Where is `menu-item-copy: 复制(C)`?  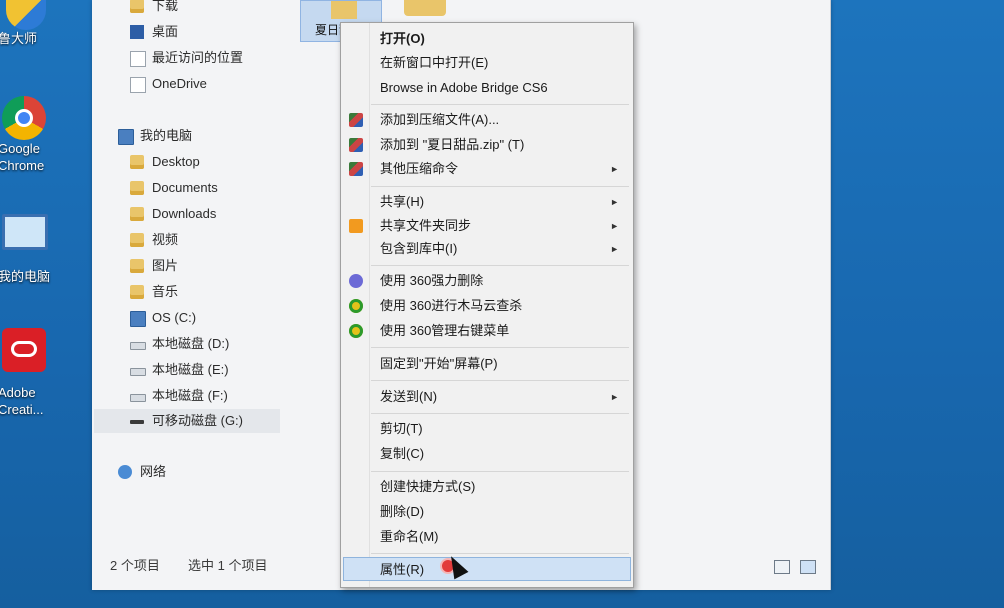
menu-item-copy: 复制(C) is located at coordinates (487, 454).